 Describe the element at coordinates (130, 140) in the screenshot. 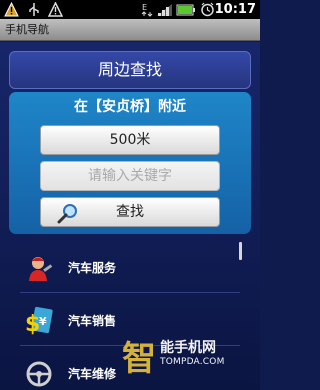

I see `distance-button: 500米` at that location.